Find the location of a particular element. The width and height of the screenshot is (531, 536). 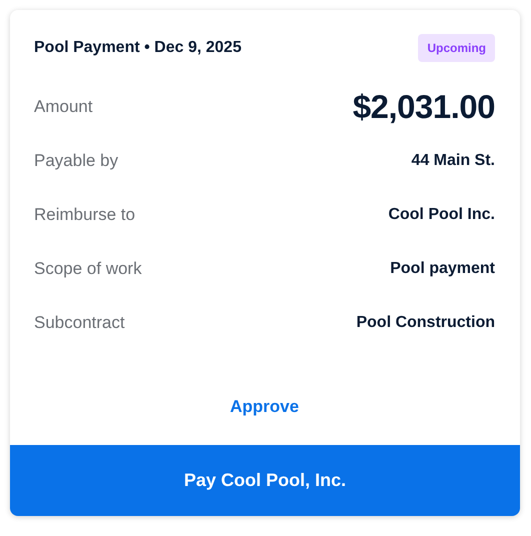

card-title: Pool Payment • Dec 9, 2025 is located at coordinates (138, 48).